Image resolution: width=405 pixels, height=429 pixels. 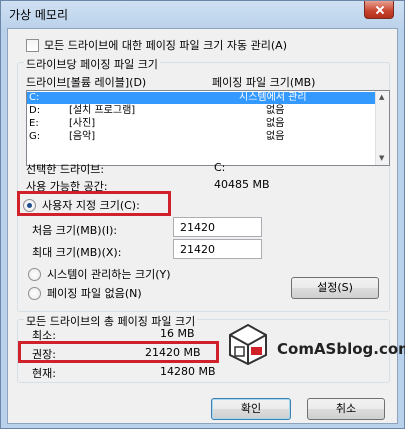 I want to click on comasblog-logo-icon, so click(x=248, y=344).